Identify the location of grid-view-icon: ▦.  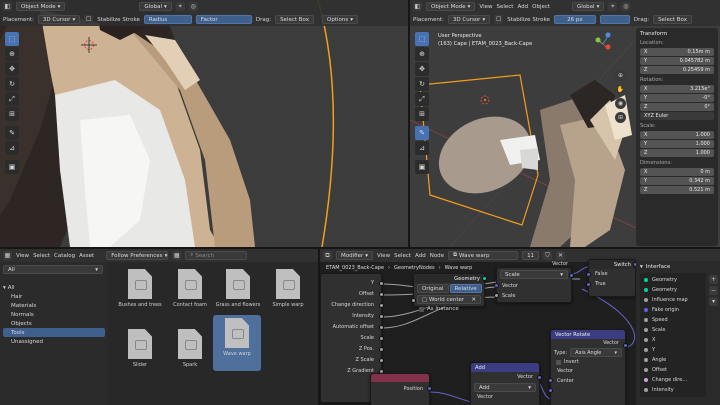
(177, 255).